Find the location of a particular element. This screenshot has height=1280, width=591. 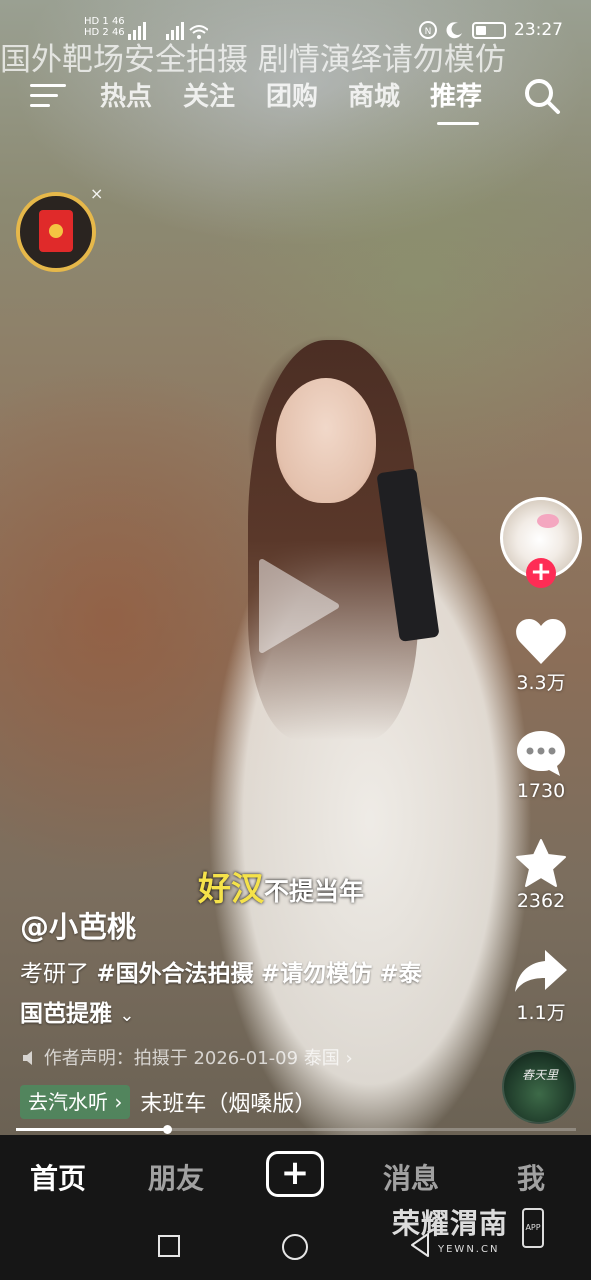

moon-icon is located at coordinates (454, 30).